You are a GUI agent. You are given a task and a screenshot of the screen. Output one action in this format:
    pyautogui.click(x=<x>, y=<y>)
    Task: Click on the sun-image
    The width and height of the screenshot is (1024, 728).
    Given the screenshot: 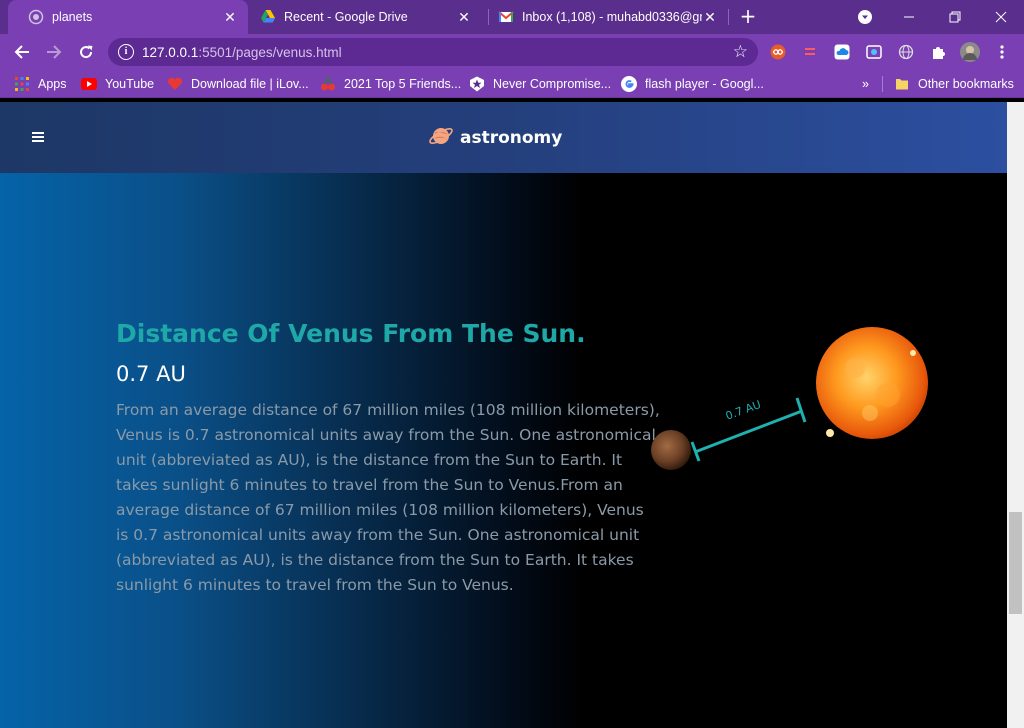 What is the action you would take?
    pyautogui.click(x=872, y=383)
    